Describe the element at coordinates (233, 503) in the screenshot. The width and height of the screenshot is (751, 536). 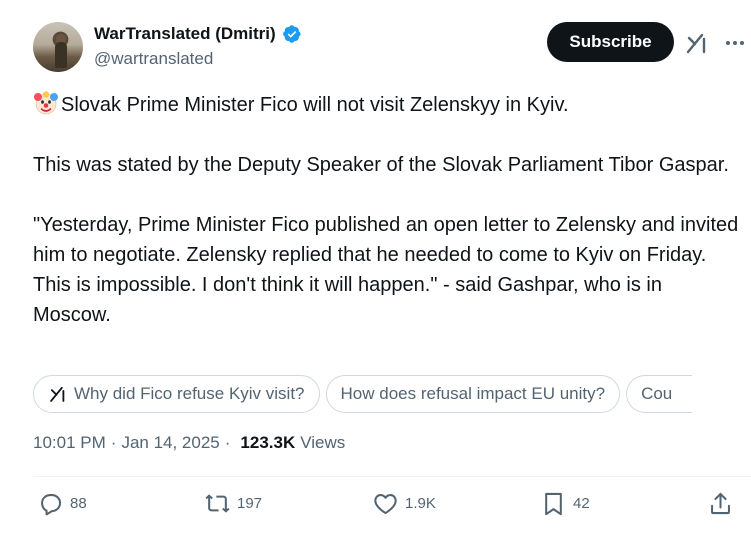
I see `repost-button: 197` at that location.